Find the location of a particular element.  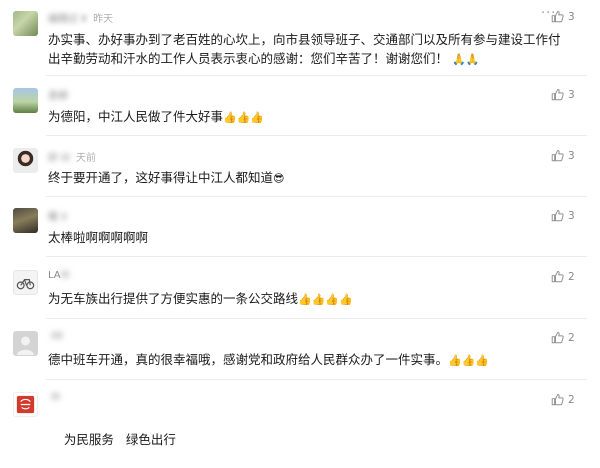

comment-meta: 好 ꓲꓲꓲ 天前 is located at coordinates (72, 158).